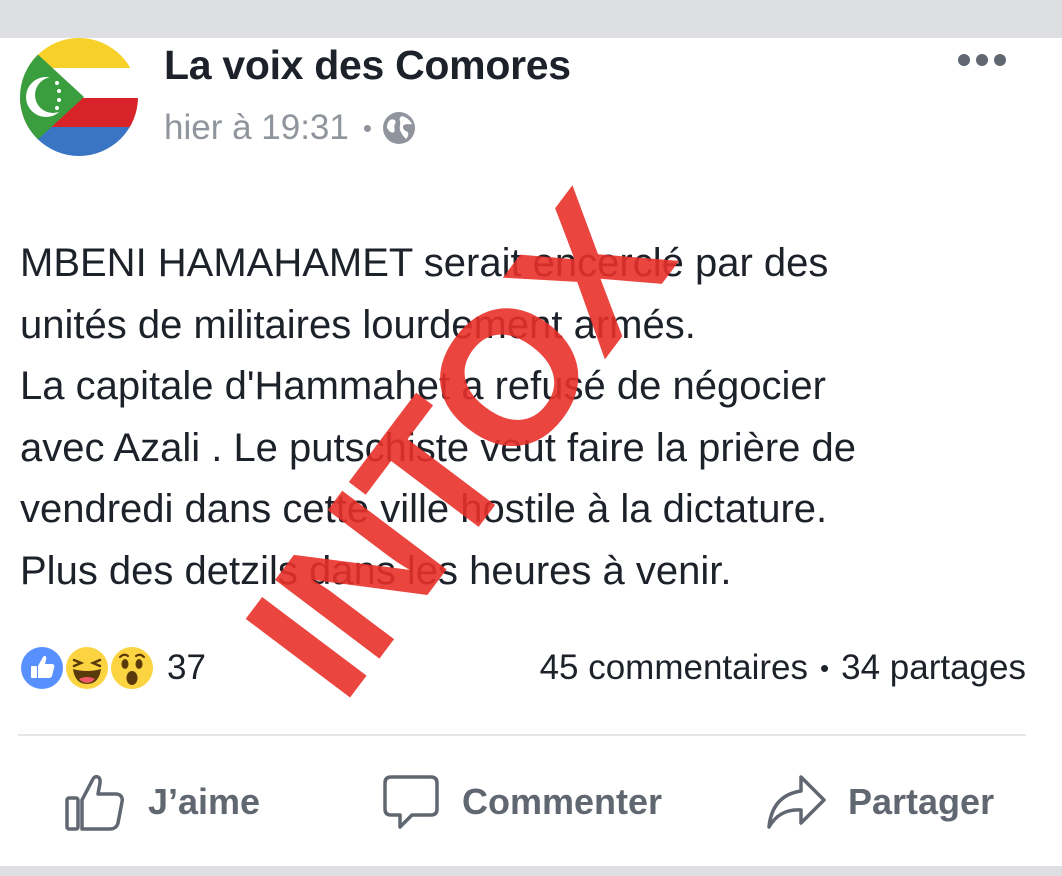 The width and height of the screenshot is (1062, 876). I want to click on page-name: La voix des Comores, so click(367, 65).